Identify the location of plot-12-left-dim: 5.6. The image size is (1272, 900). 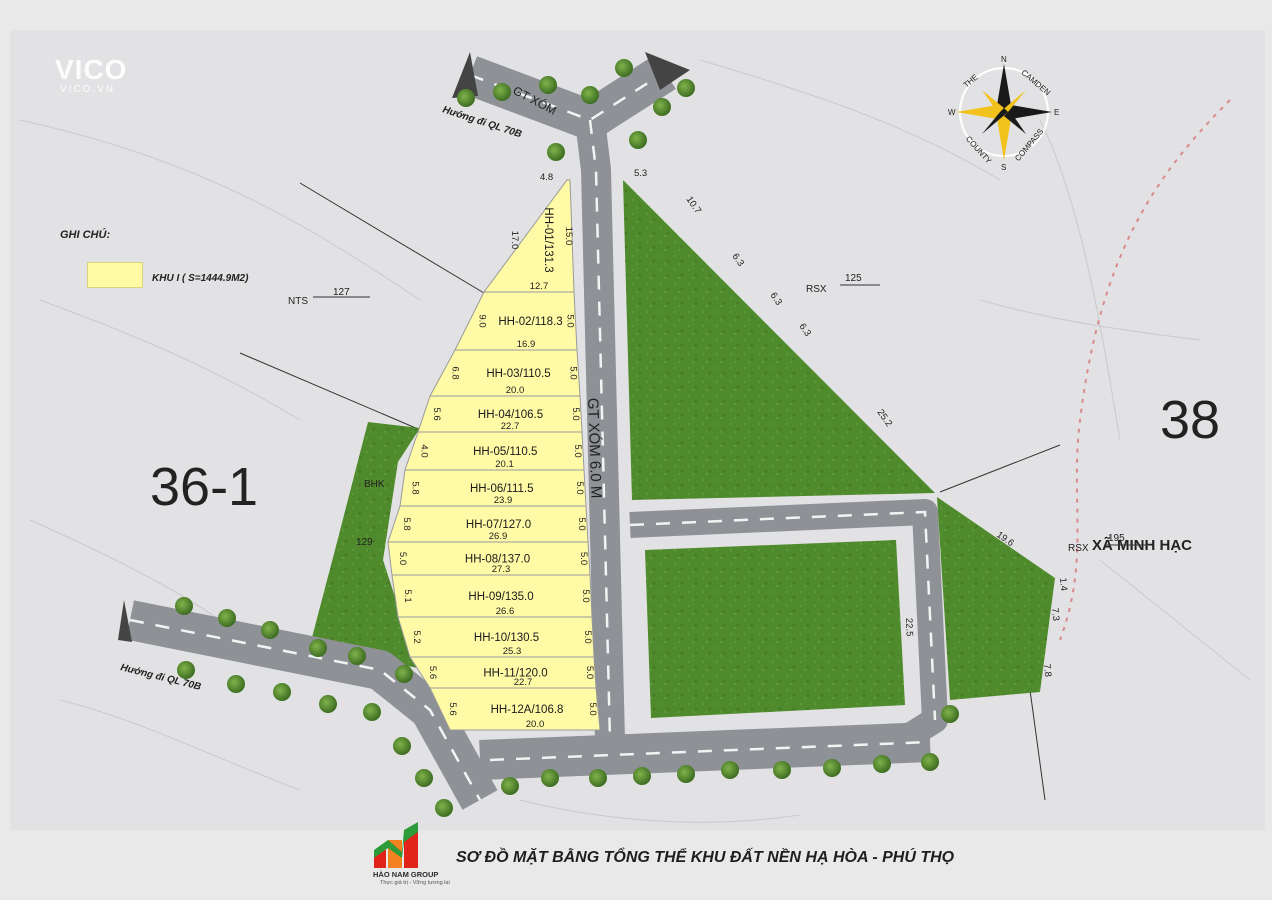
(452, 708).